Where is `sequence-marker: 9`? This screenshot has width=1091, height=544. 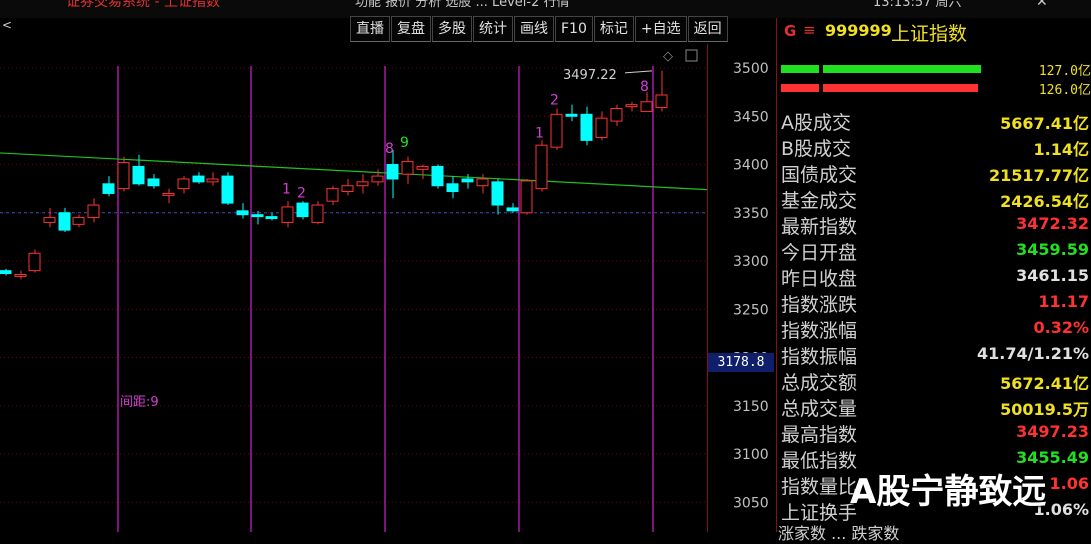 sequence-marker: 9 is located at coordinates (404, 143).